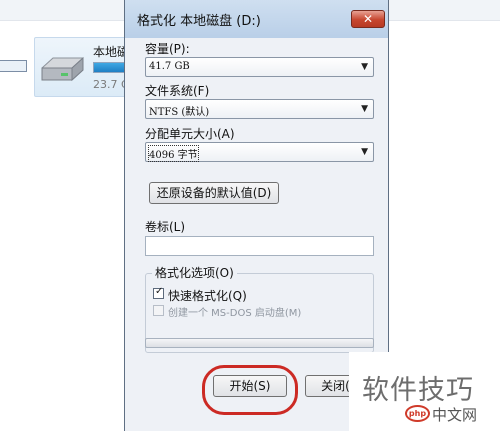 The width and height of the screenshot is (500, 431). Describe the element at coordinates (417, 413) in the screenshot. I see `php-logo: php` at that location.